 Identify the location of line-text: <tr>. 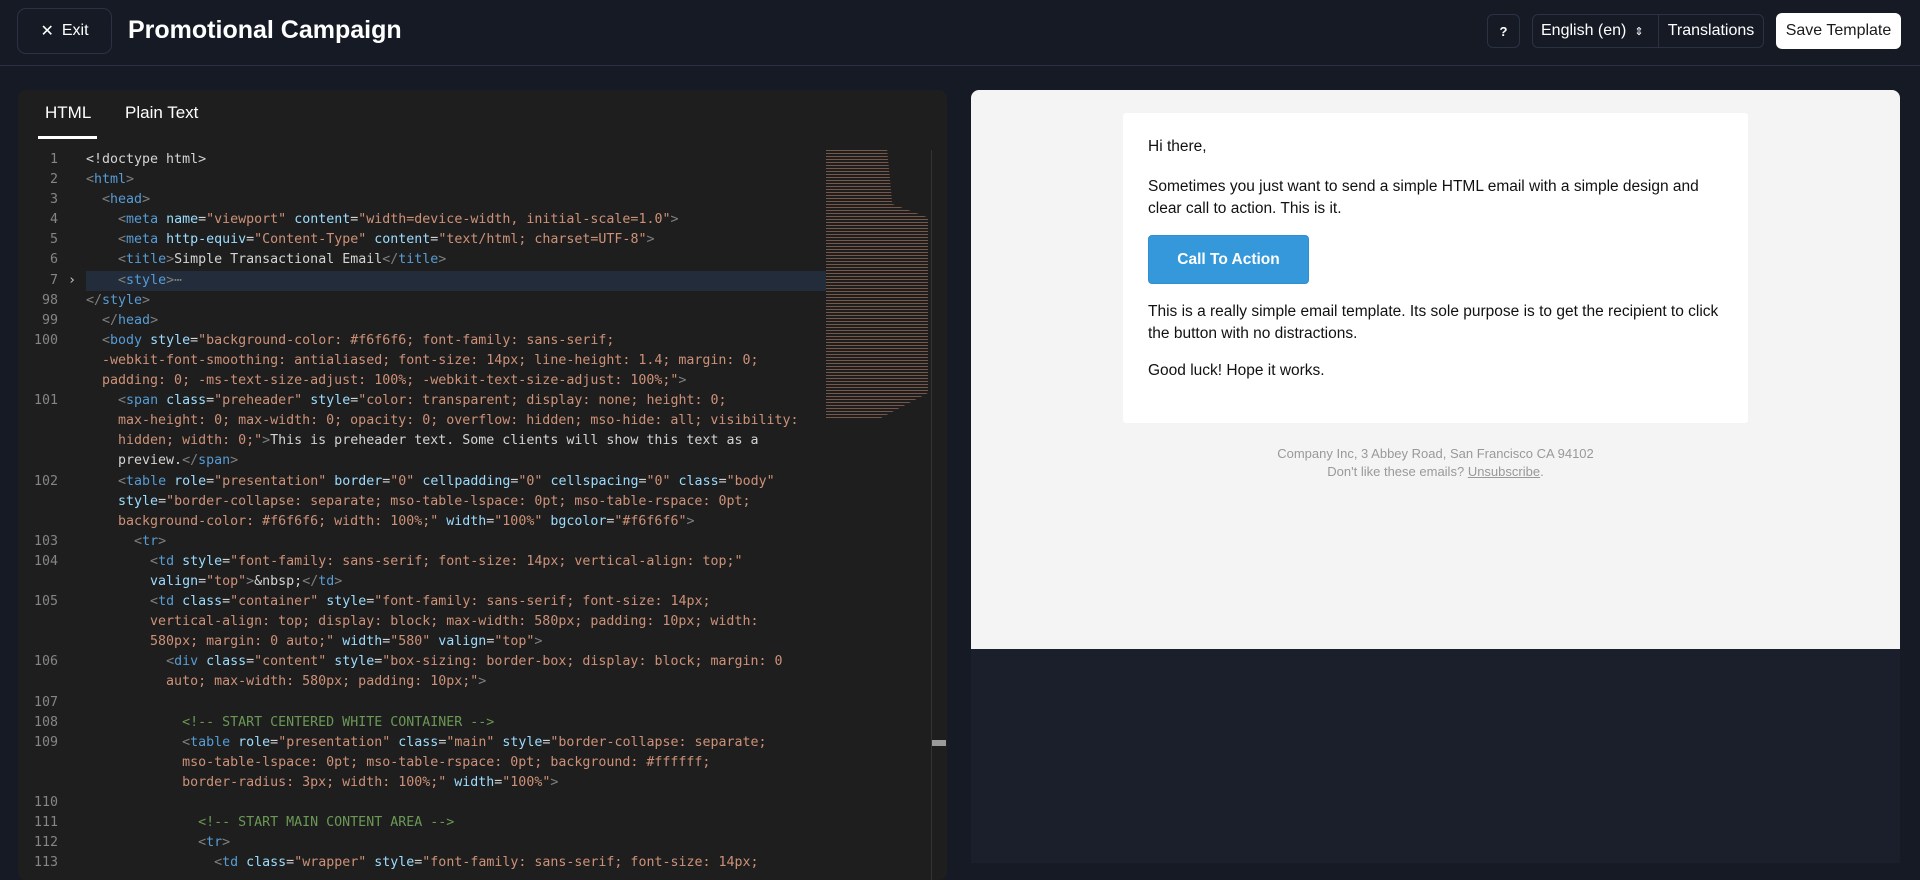
(456, 843).